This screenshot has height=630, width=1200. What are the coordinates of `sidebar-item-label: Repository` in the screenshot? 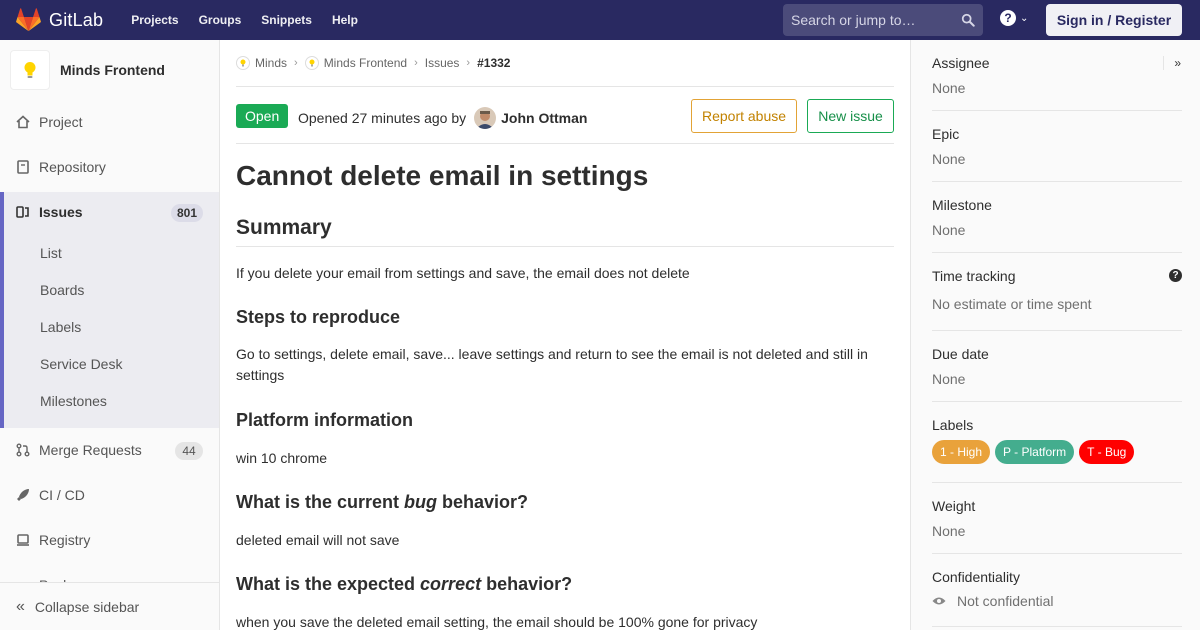 It's located at (72, 167).